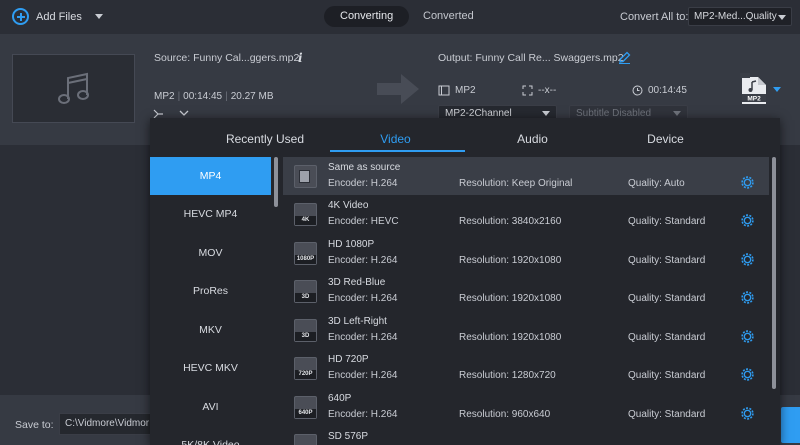 The height and width of the screenshot is (445, 800). What do you see at coordinates (210, 176) in the screenshot?
I see `category-mp4: MP4` at bounding box center [210, 176].